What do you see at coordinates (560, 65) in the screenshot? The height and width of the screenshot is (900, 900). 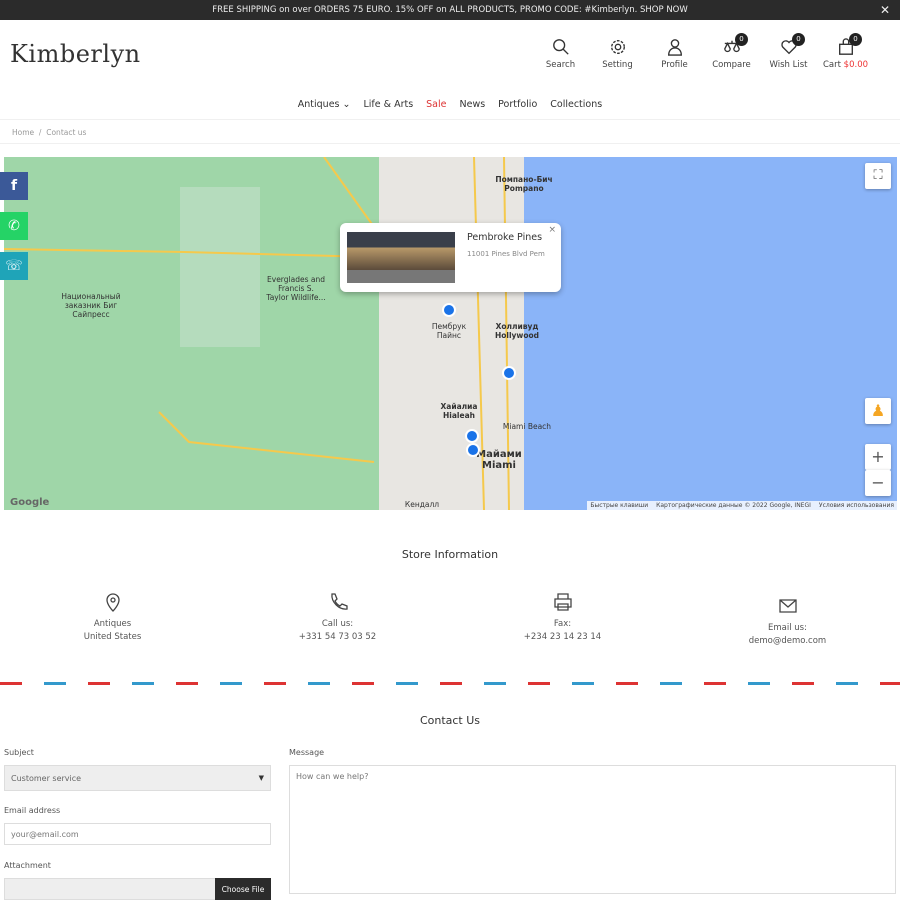 I see `search-label: Search` at bounding box center [560, 65].